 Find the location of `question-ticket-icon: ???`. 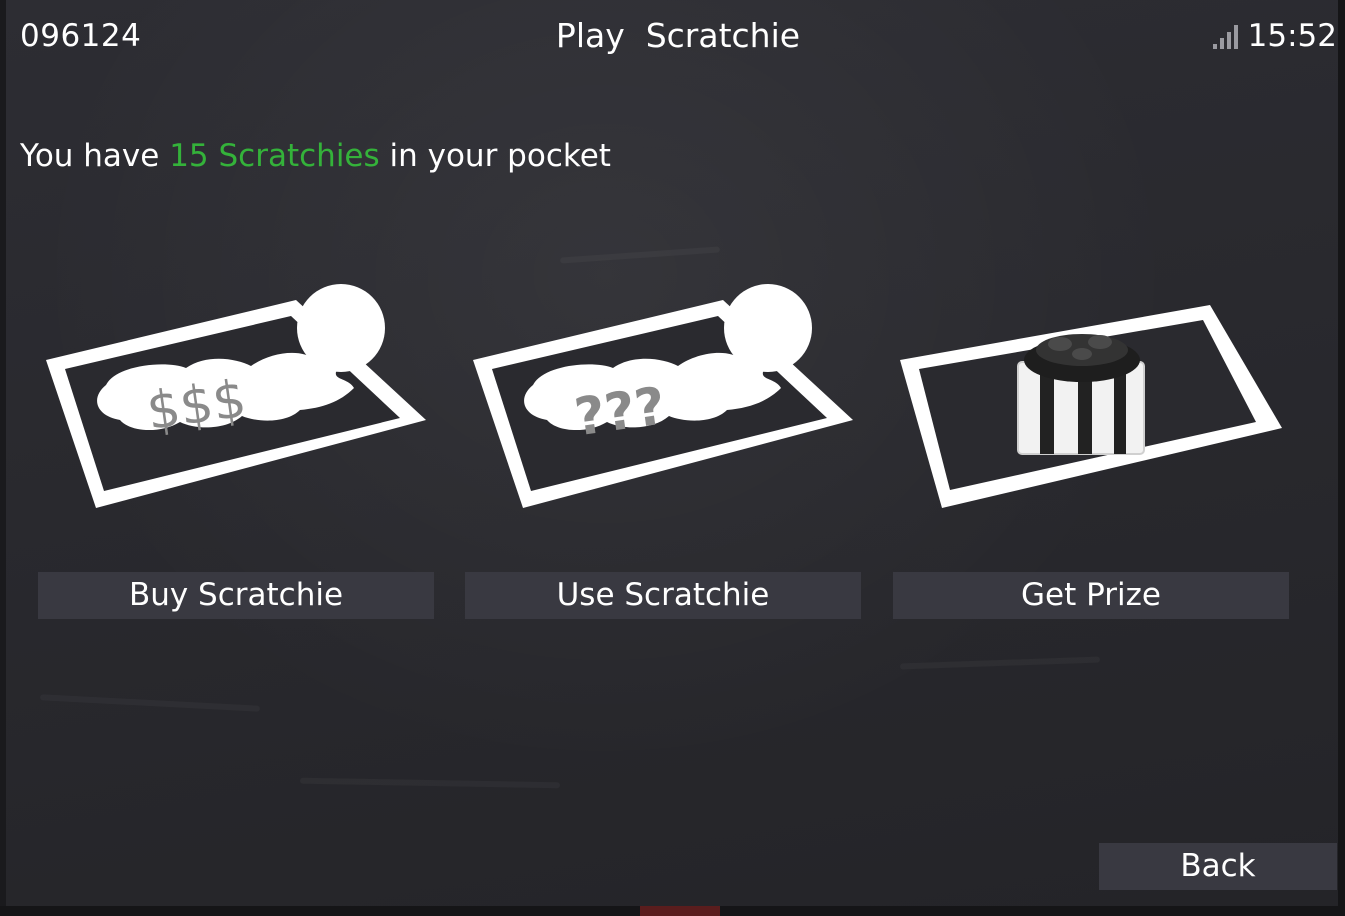

question-ticket-icon: ??? is located at coordinates (663, 396).